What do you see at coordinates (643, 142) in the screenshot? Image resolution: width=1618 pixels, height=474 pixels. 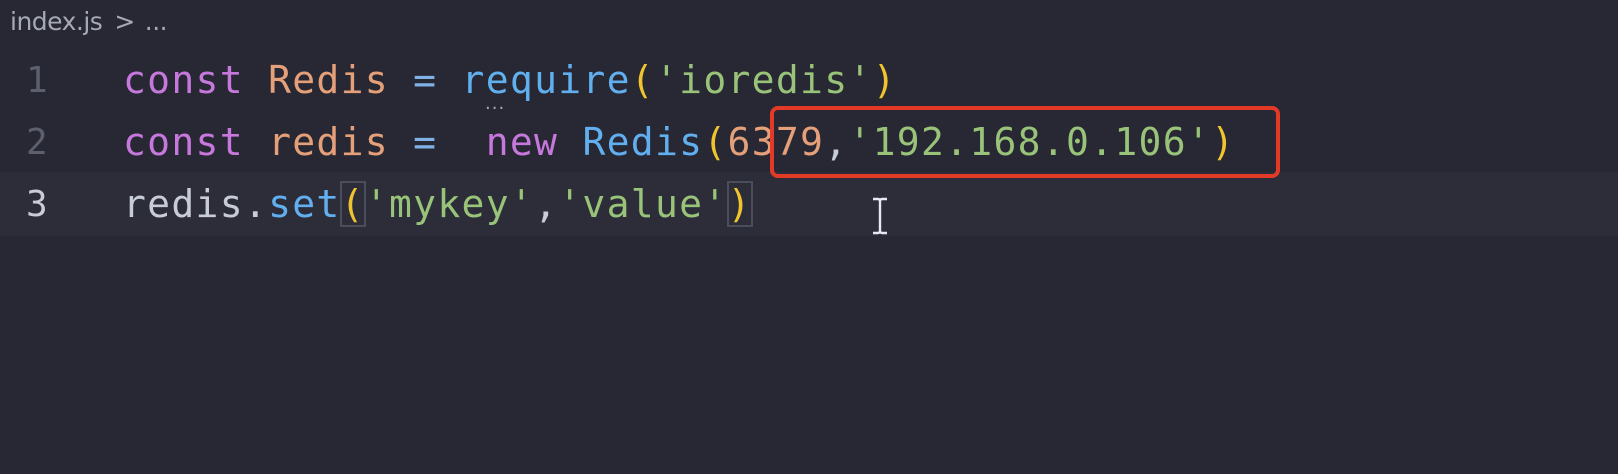 I see `class-token: Redis` at bounding box center [643, 142].